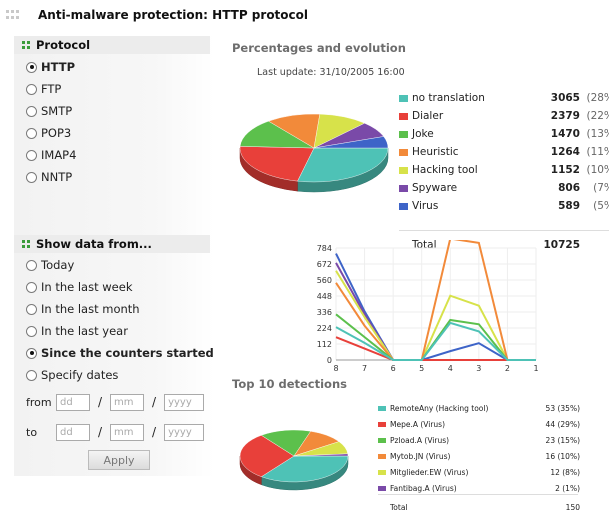 This screenshot has width=609, height=519. What do you see at coordinates (90, 309) in the screenshot?
I see `range-option-label: In the last month` at bounding box center [90, 309].